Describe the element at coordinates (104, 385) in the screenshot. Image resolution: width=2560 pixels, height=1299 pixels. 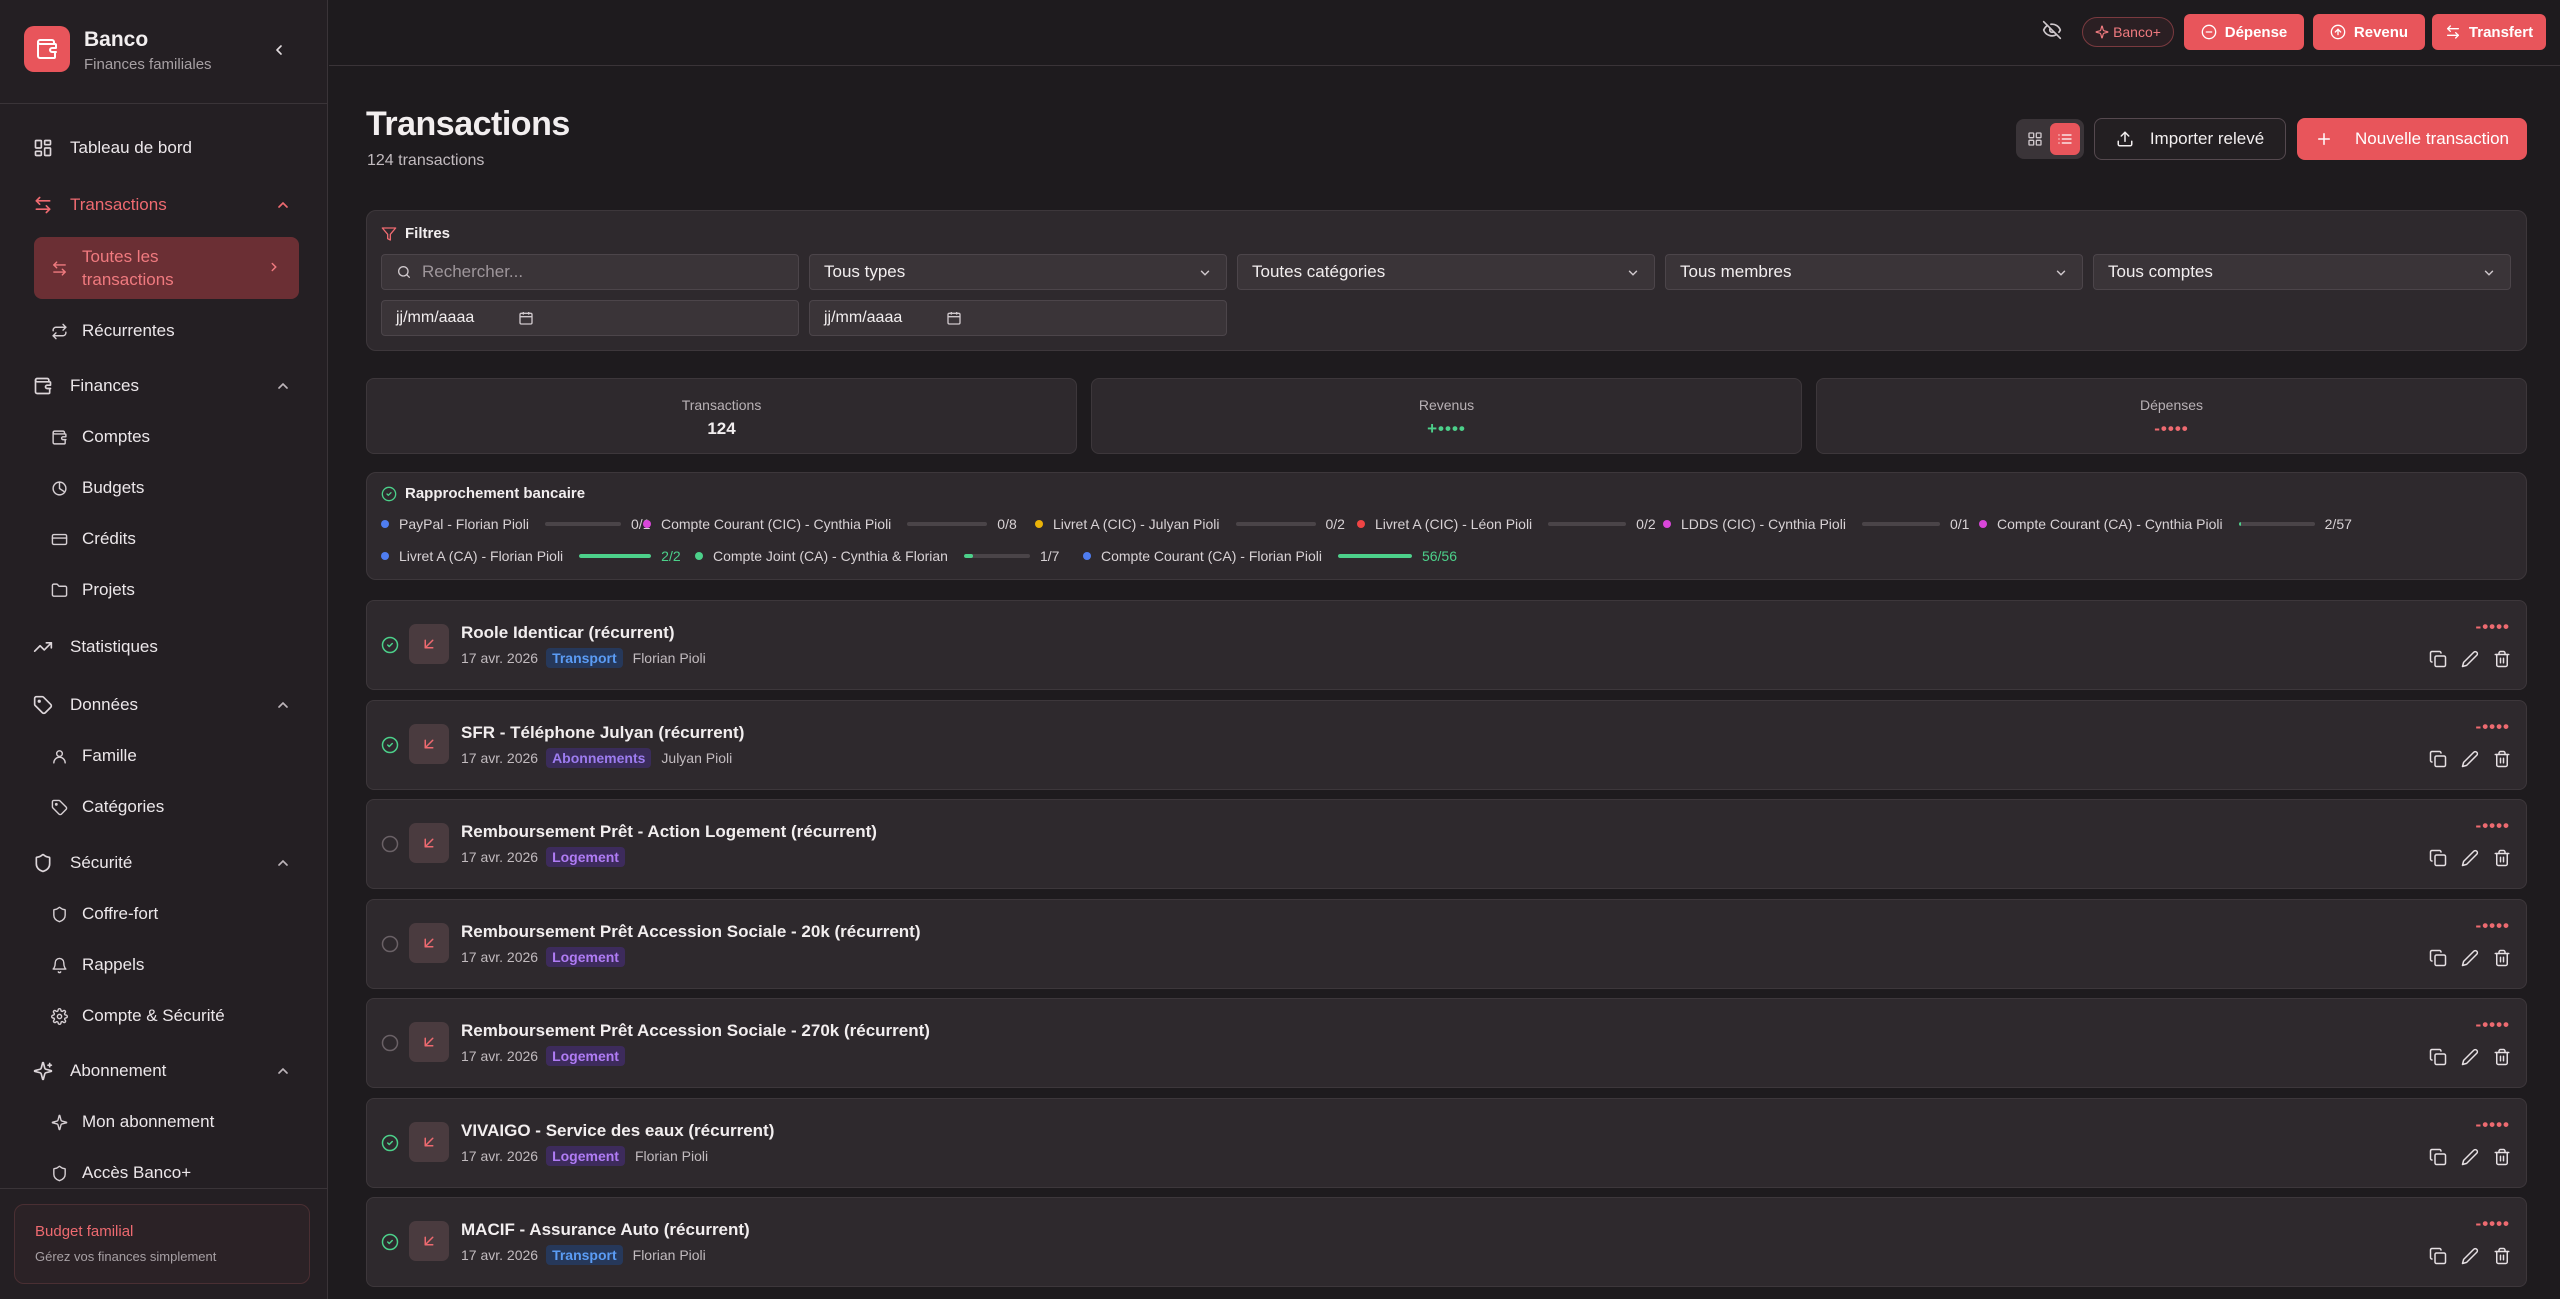
I see `nav-finances-label: Finances` at that location.